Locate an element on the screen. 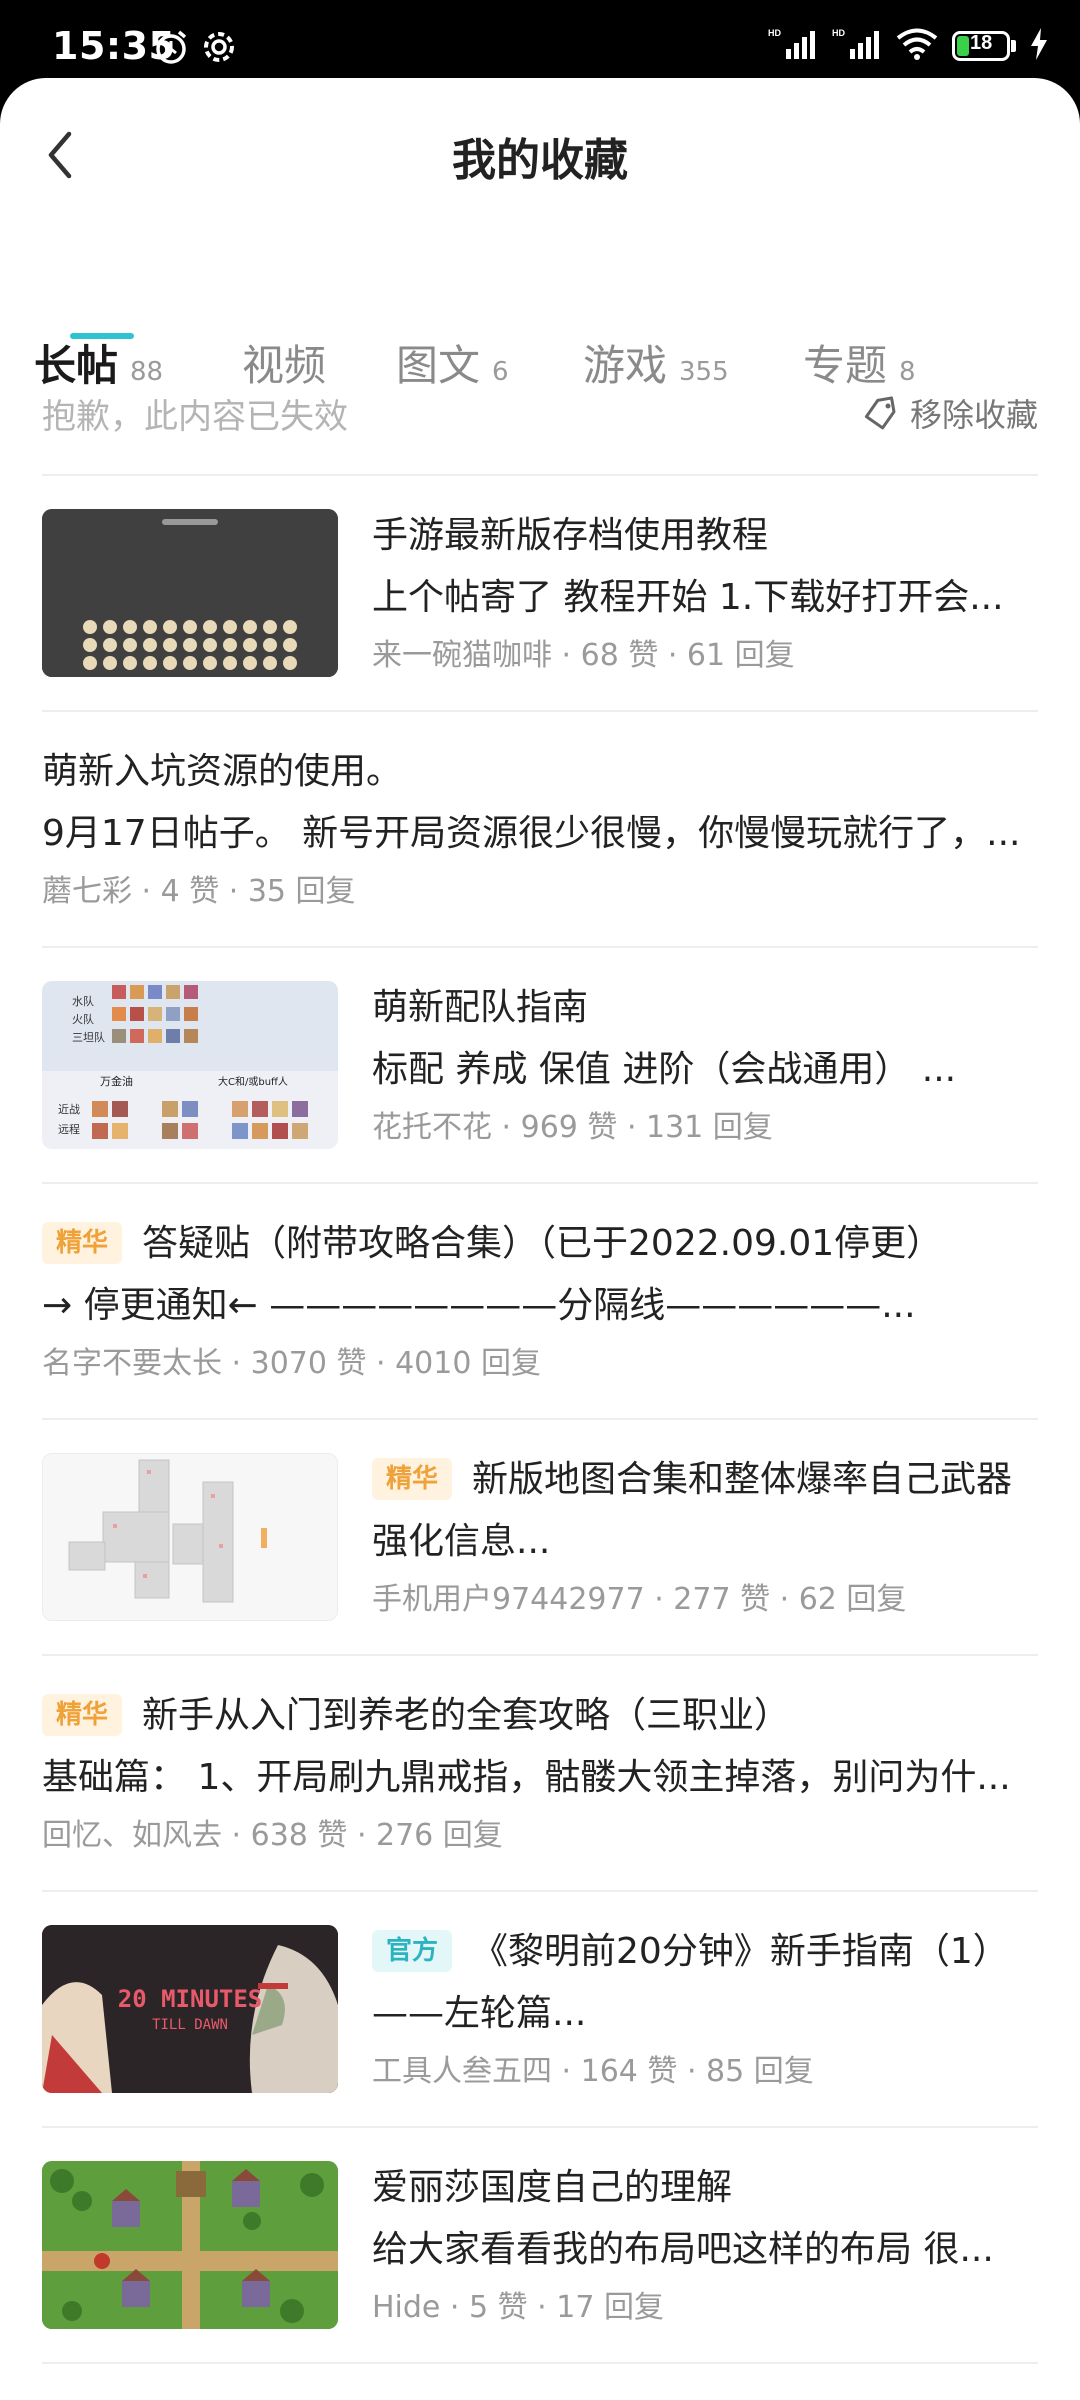 The height and width of the screenshot is (2400, 1080). tab-indicator is located at coordinates (102, 336).